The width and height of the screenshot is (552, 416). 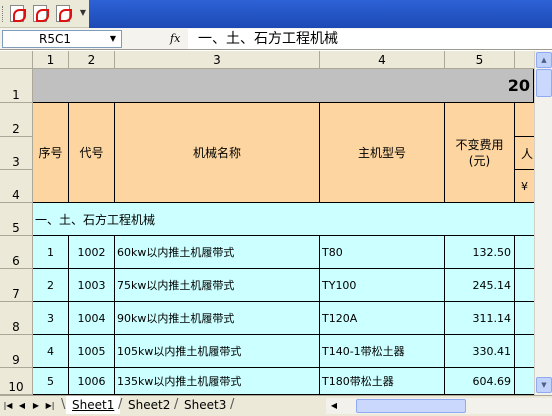 What do you see at coordinates (382, 351) in the screenshot?
I see `table-cell-model: T140-1带松土器` at bounding box center [382, 351].